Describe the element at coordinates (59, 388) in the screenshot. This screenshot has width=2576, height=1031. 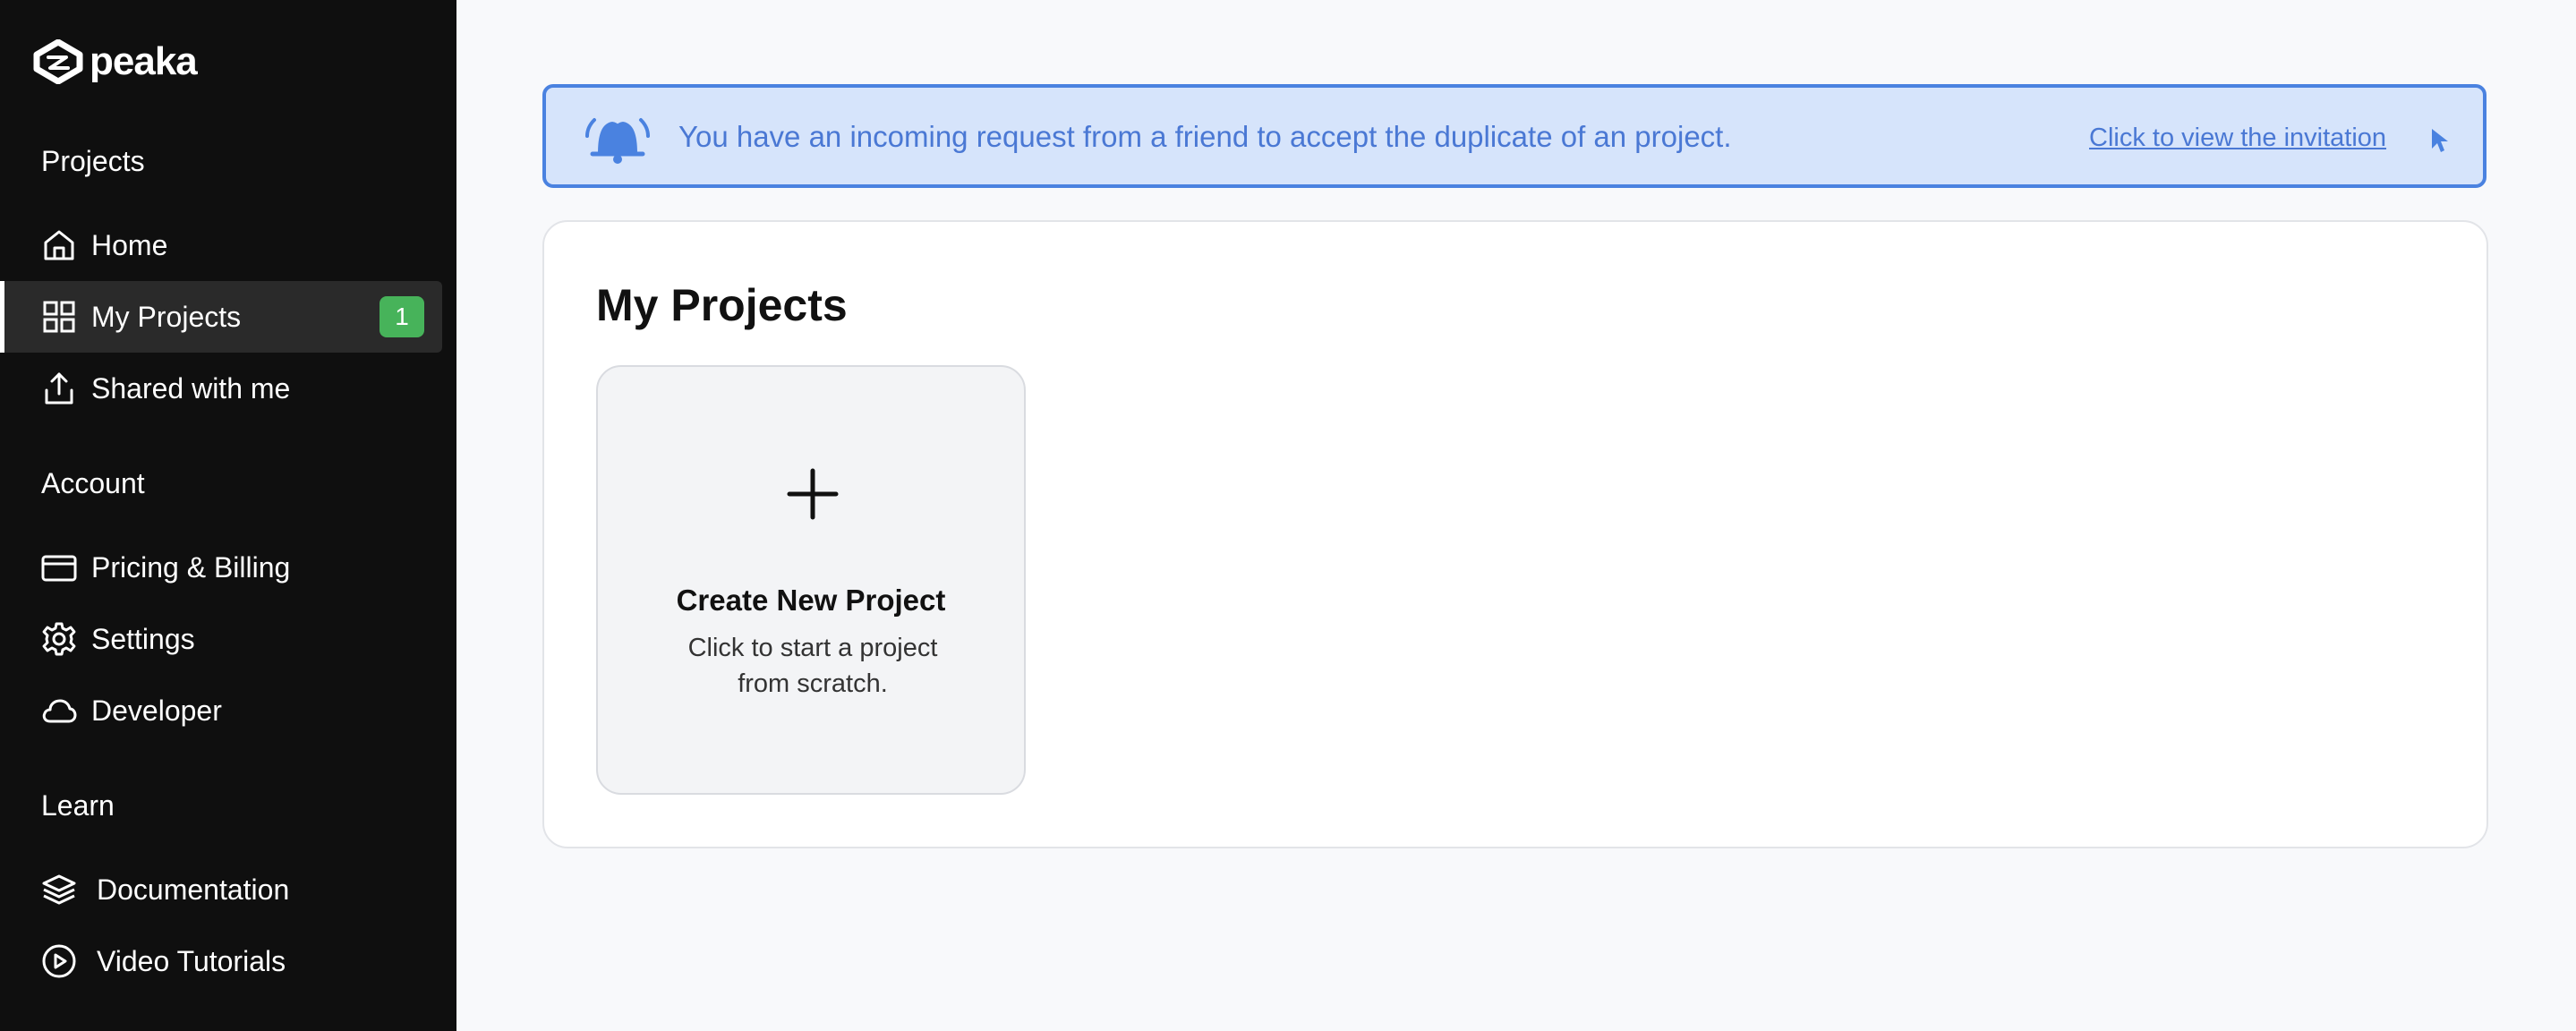
I see `share-icon` at that location.